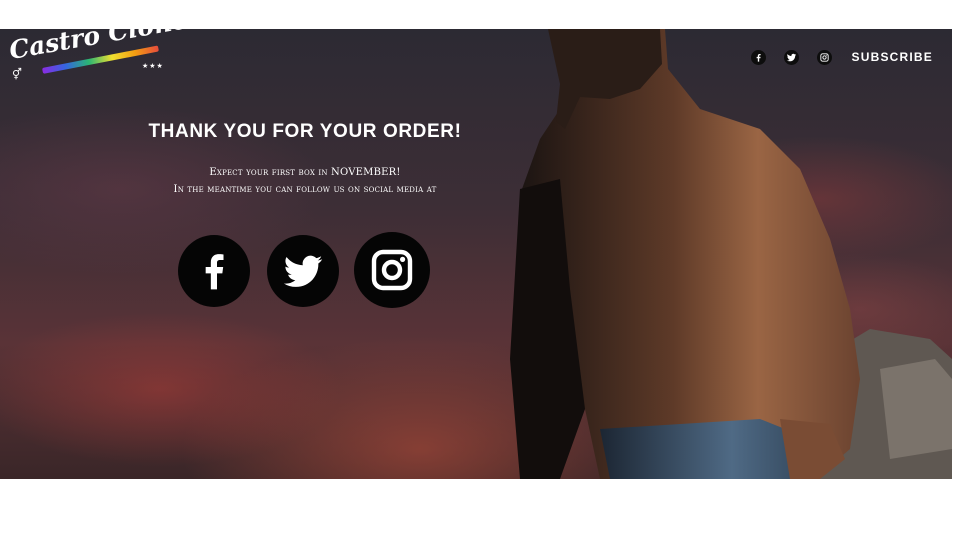 The width and height of the screenshot is (960, 540). I want to click on facebook-link, so click(214, 271).